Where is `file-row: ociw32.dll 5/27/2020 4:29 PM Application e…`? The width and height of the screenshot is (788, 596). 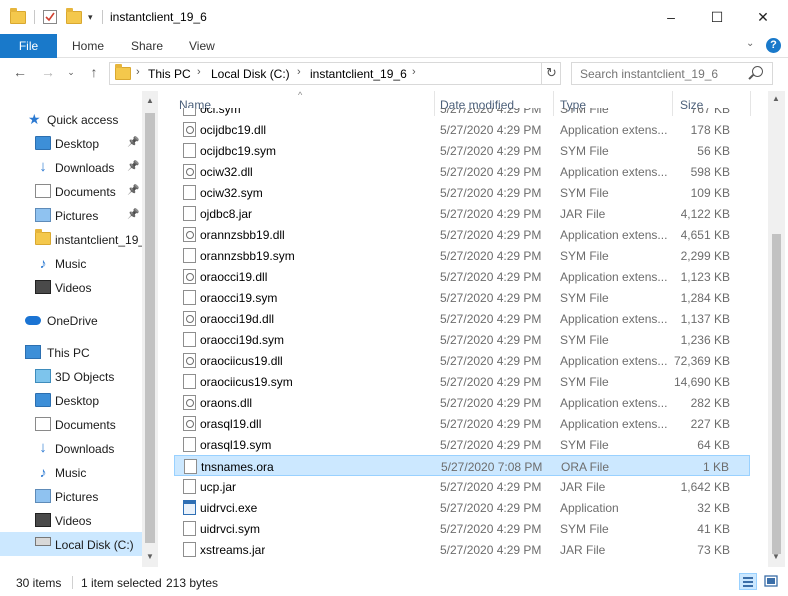
file-row: ociw32.dll 5/27/2020 4:29 PM Application e… is located at coordinates (462, 171).